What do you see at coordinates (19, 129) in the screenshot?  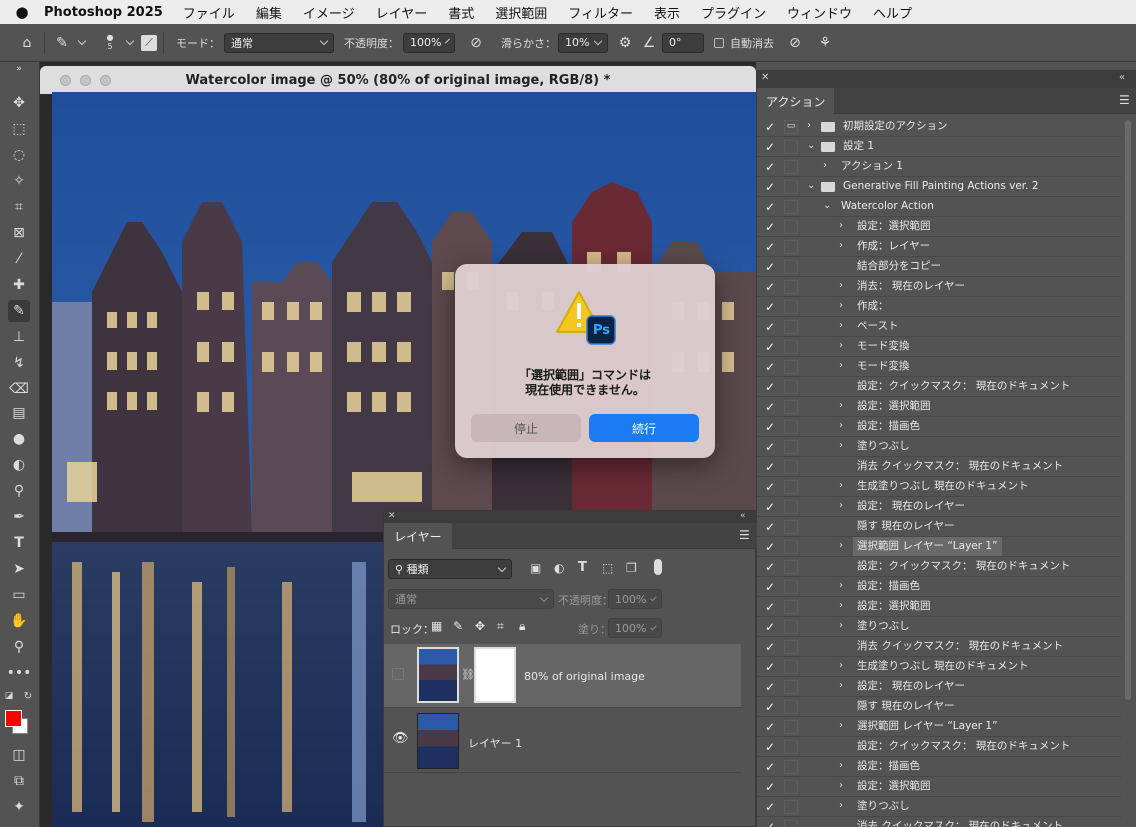 I see `marquee-tool-icon: ⬚` at bounding box center [19, 129].